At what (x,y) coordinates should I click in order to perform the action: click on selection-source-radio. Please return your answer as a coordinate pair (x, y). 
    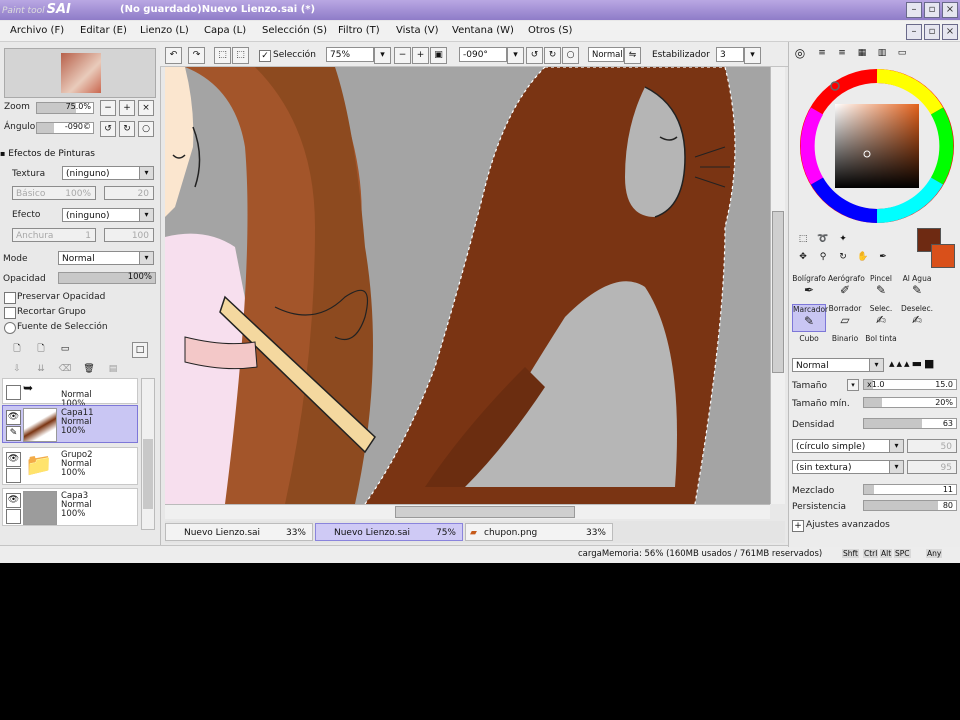
    Looking at the image, I should click on (10, 328).